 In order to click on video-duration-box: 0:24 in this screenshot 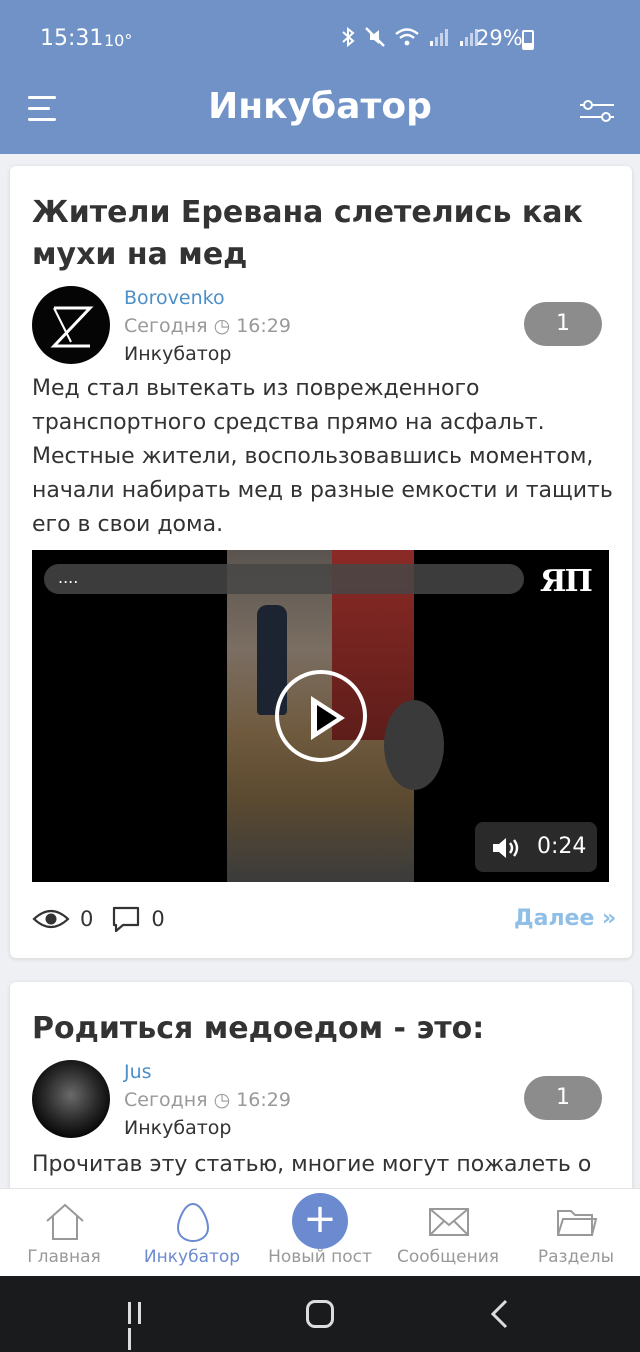, I will do `click(536, 847)`.